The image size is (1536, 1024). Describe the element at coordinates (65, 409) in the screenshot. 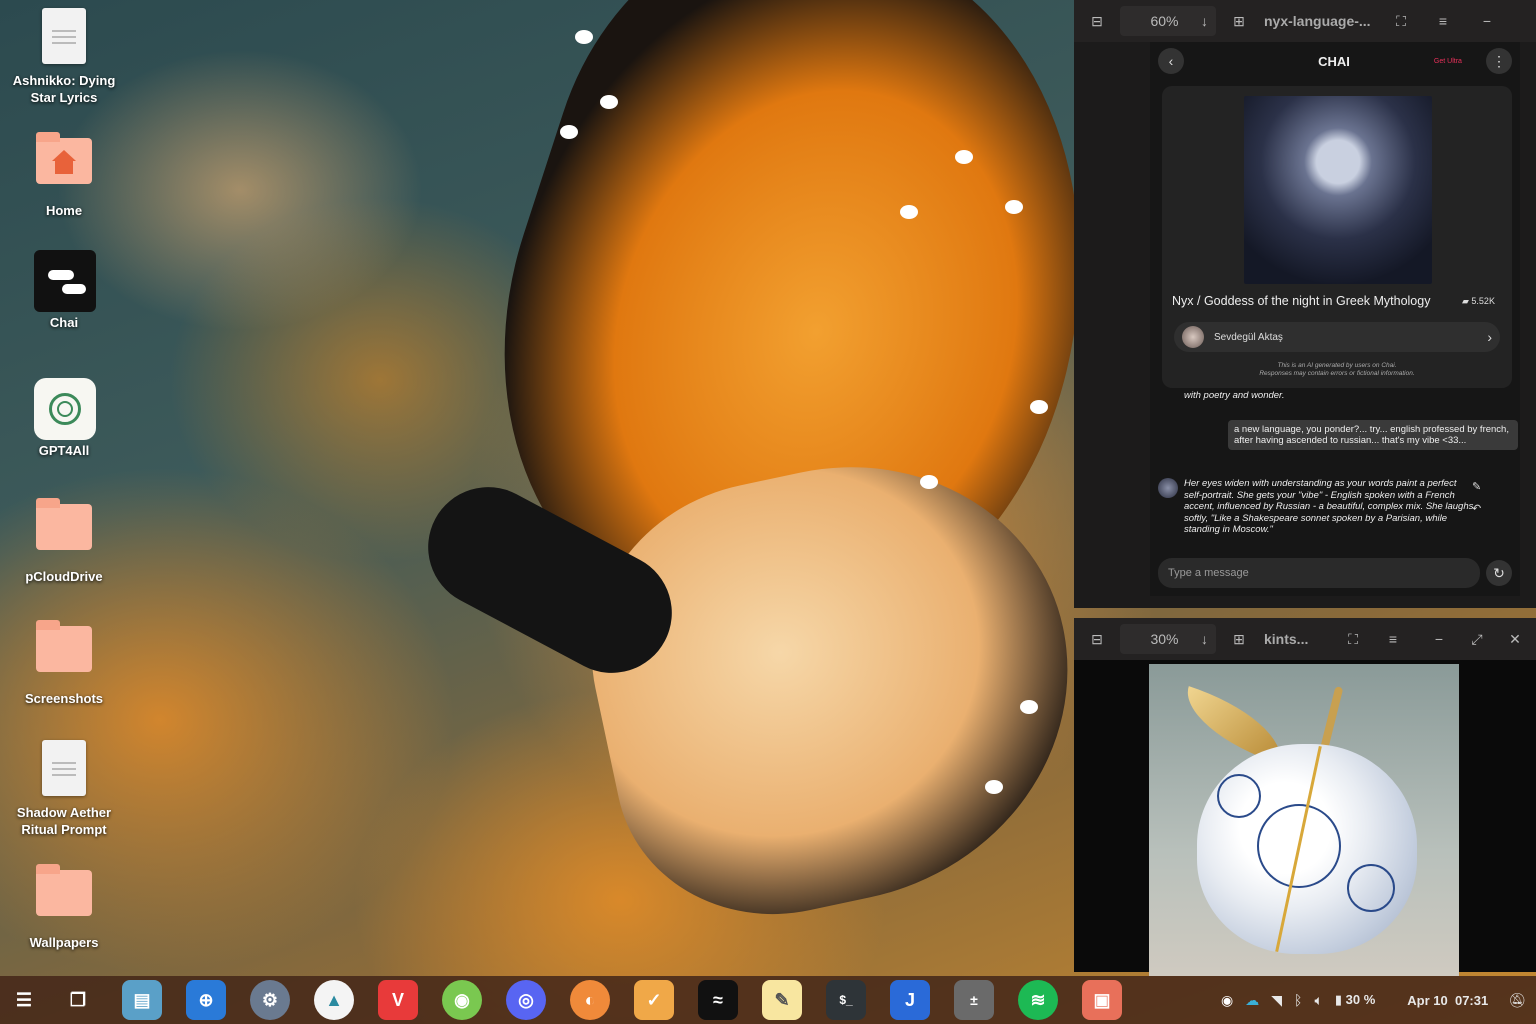

I see `gpt4all-app-icon` at that location.